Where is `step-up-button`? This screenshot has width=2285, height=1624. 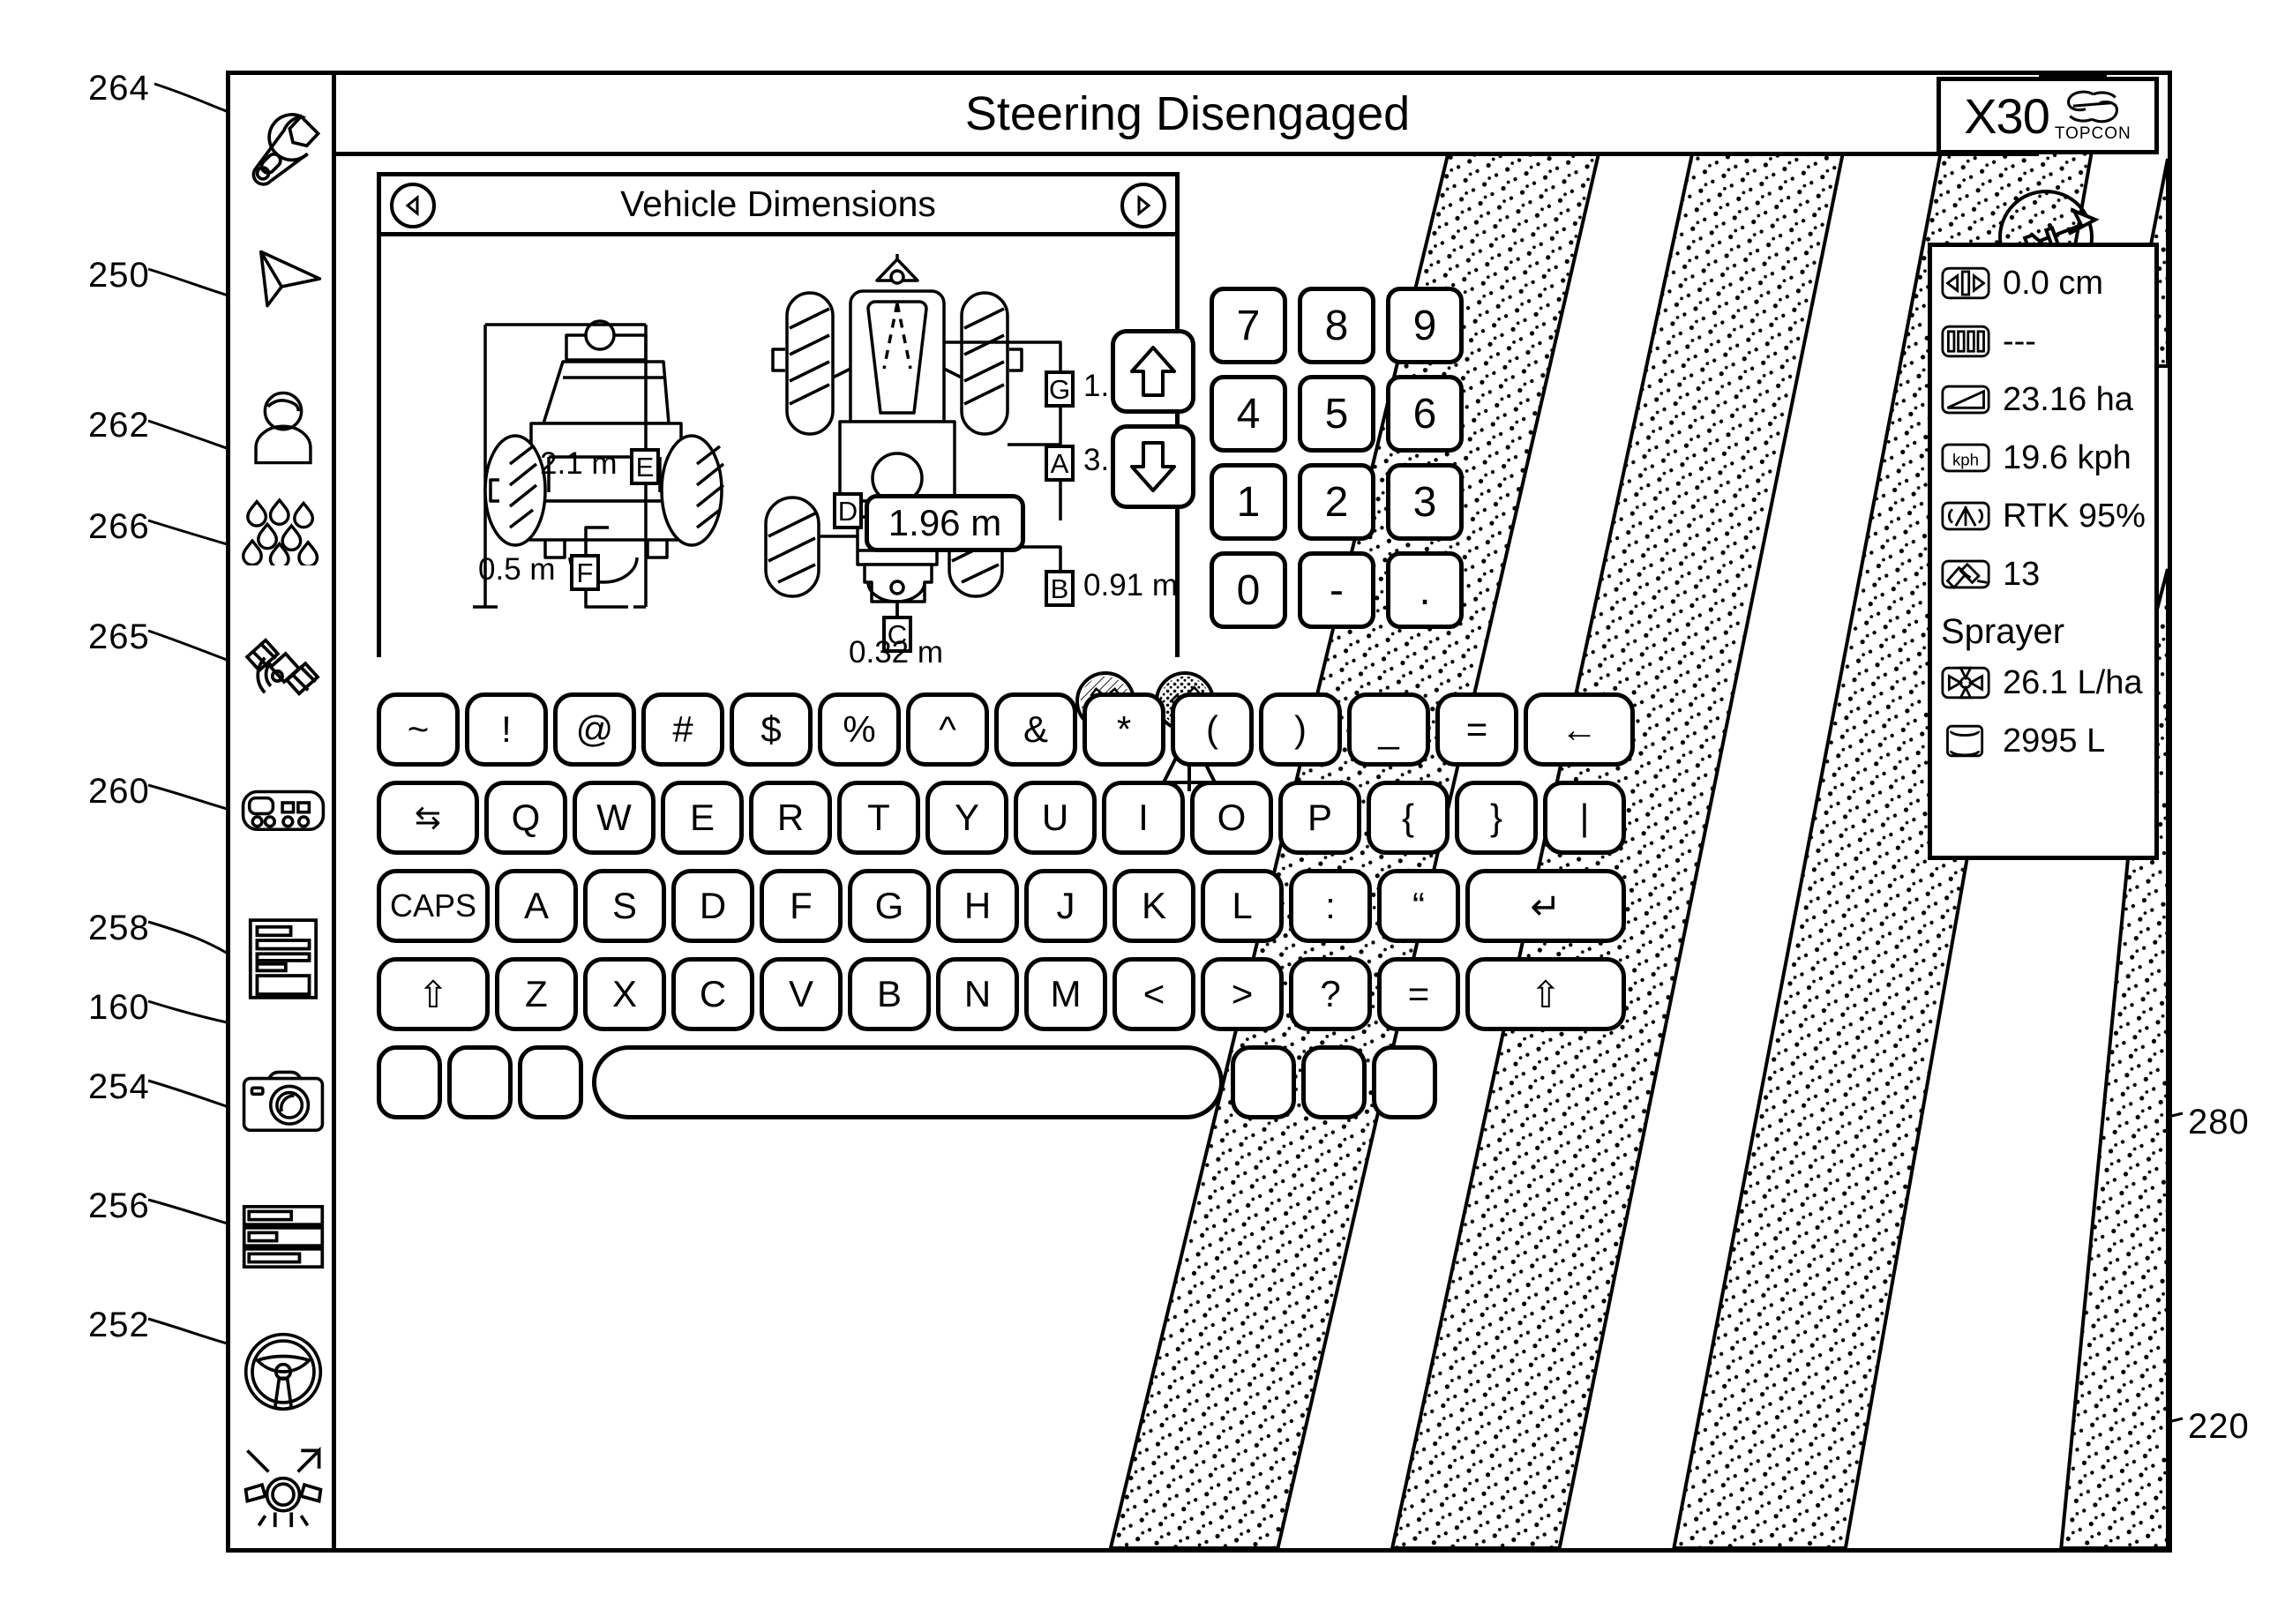
step-up-button is located at coordinates (1153, 371).